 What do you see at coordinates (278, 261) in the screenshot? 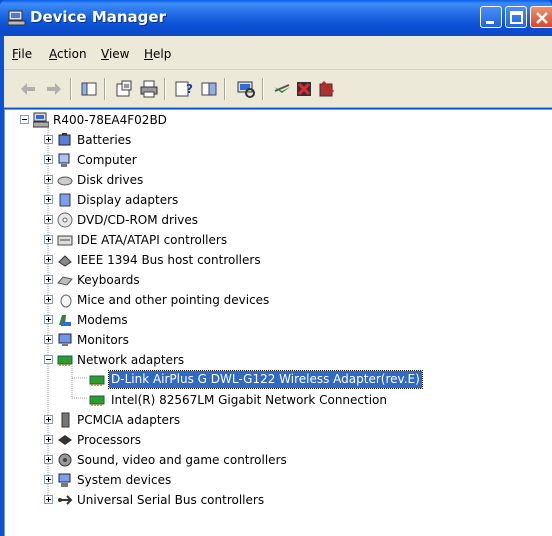
I see `tree-category-row: IEEE 1394 Bus host controllers` at bounding box center [278, 261].